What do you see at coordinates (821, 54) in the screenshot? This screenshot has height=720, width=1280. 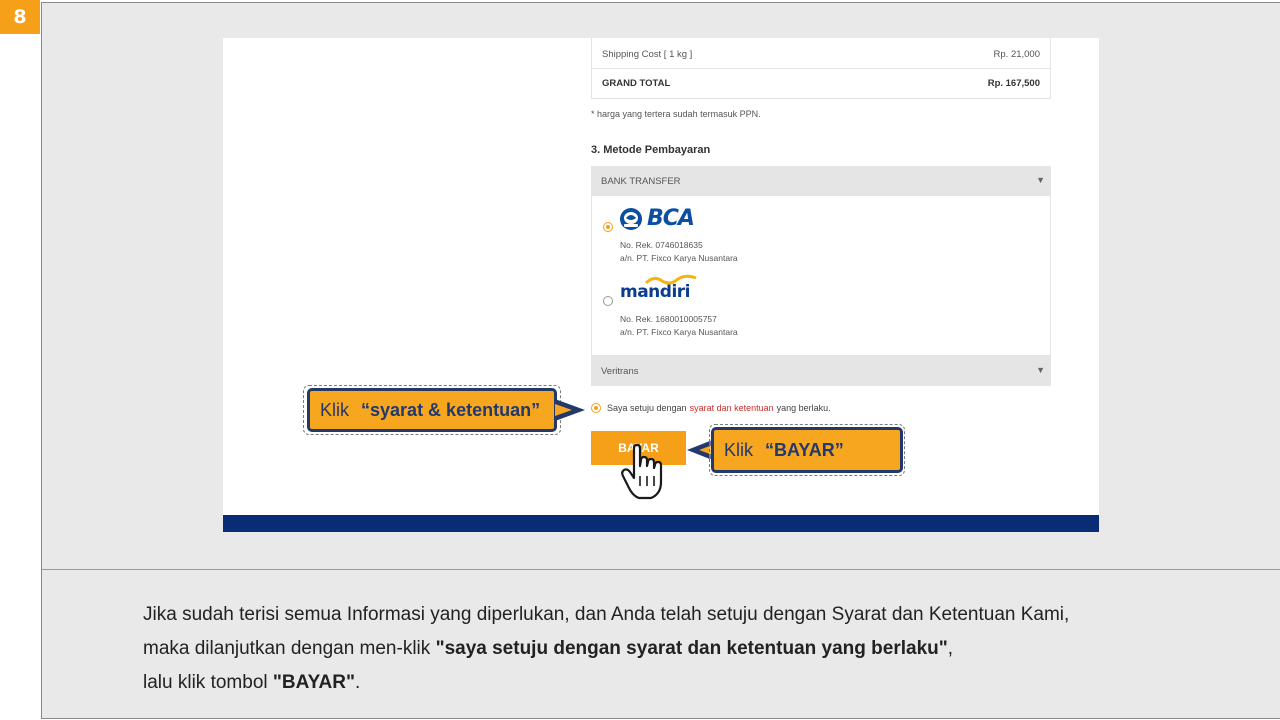 I see `shipping-row: Shipping Cost [ 1 kg ] Rp. 21,000` at bounding box center [821, 54].